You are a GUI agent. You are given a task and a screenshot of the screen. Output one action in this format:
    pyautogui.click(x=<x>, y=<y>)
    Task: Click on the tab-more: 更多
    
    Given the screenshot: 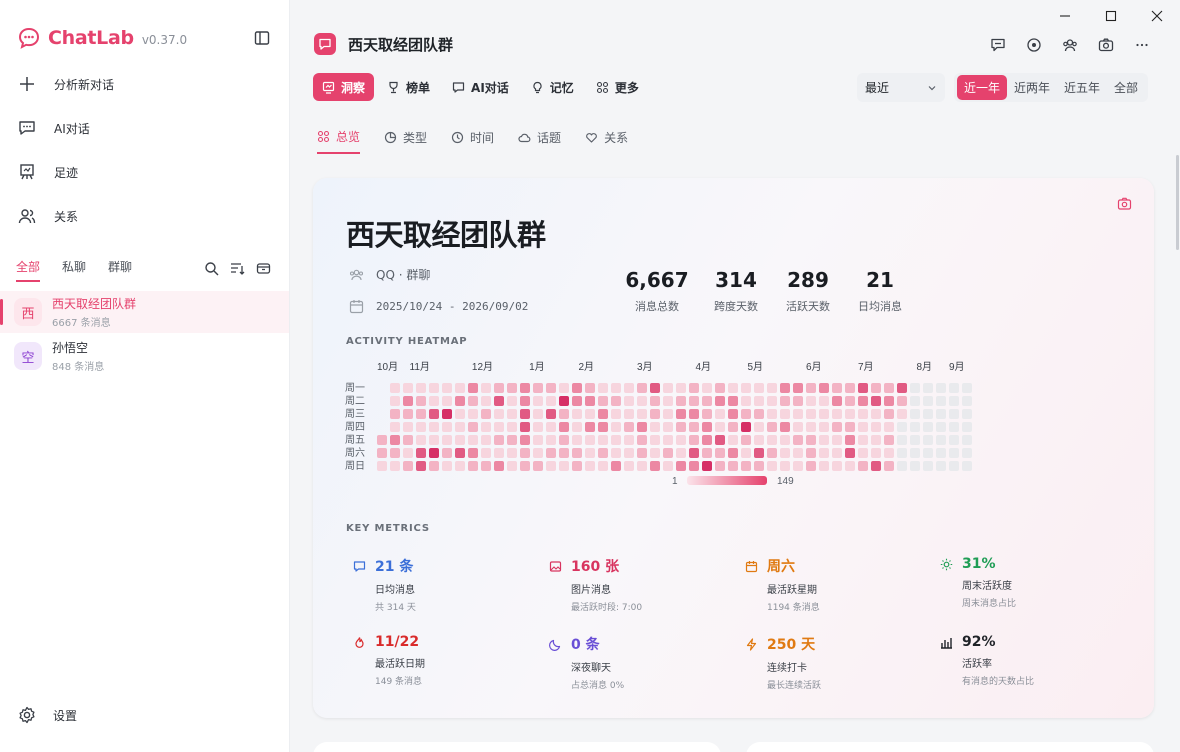 What is the action you would take?
    pyautogui.click(x=617, y=87)
    